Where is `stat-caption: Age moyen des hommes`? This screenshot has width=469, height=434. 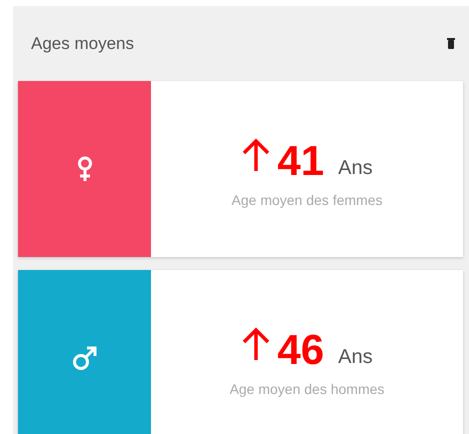 stat-caption: Age moyen des hommes is located at coordinates (307, 389).